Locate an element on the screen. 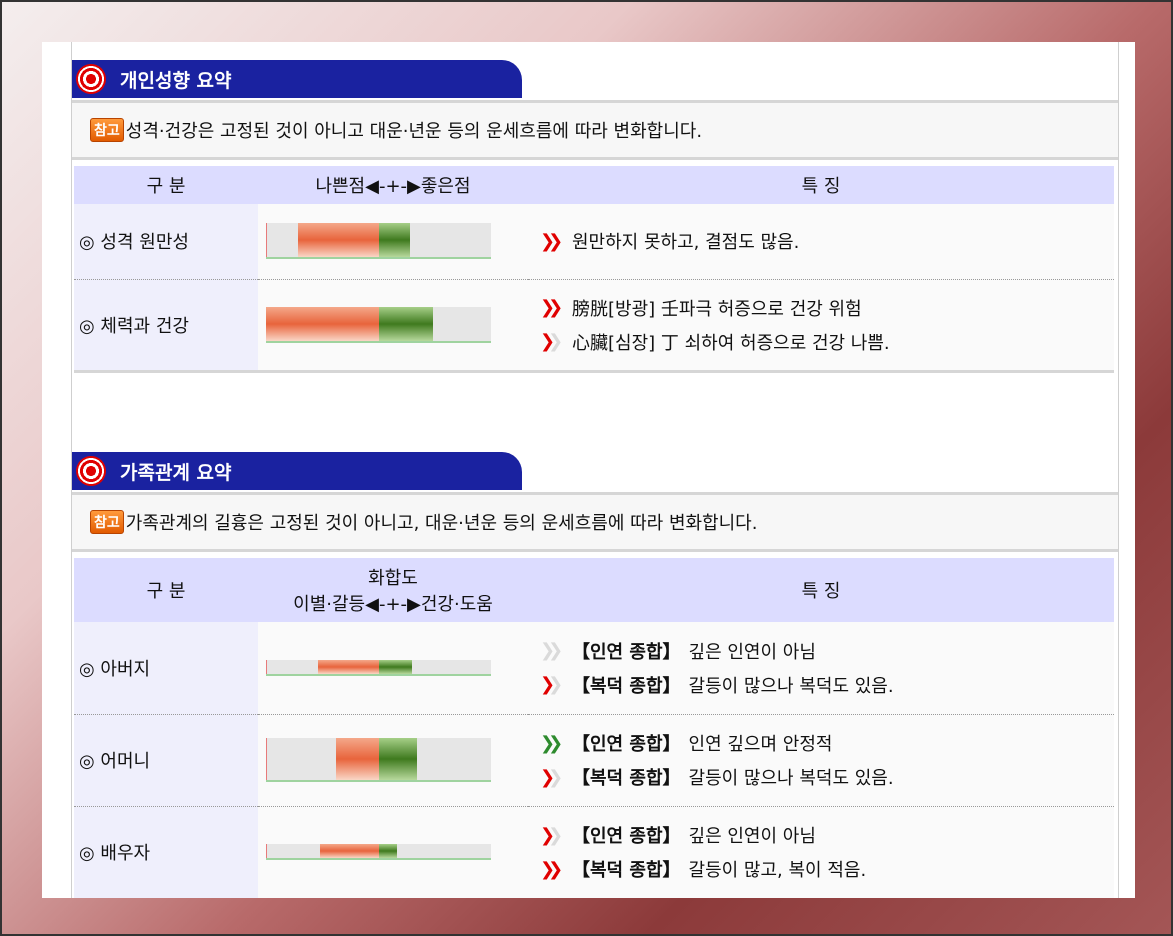  description-line: ❯ ❯ 心臟[심장] 丁 쇠하여 허증으로 건강 나쁨. is located at coordinates (827, 342).